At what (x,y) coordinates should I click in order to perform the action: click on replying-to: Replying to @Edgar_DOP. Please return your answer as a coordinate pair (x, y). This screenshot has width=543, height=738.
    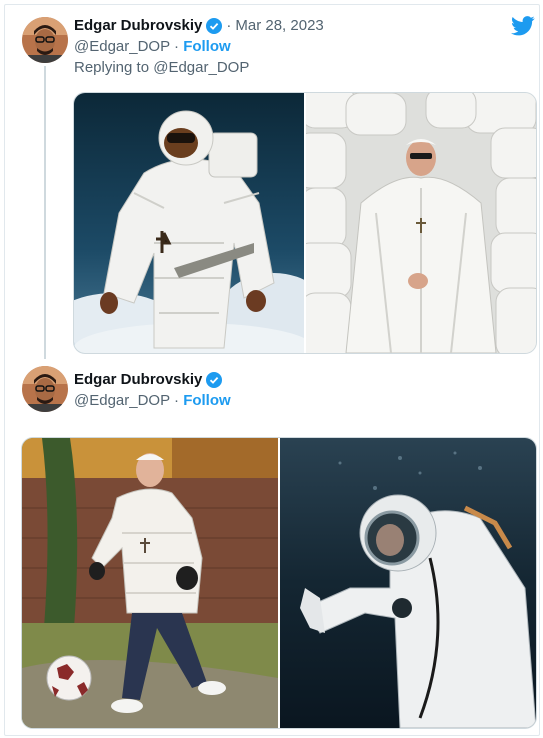
    Looking at the image, I should click on (161, 67).